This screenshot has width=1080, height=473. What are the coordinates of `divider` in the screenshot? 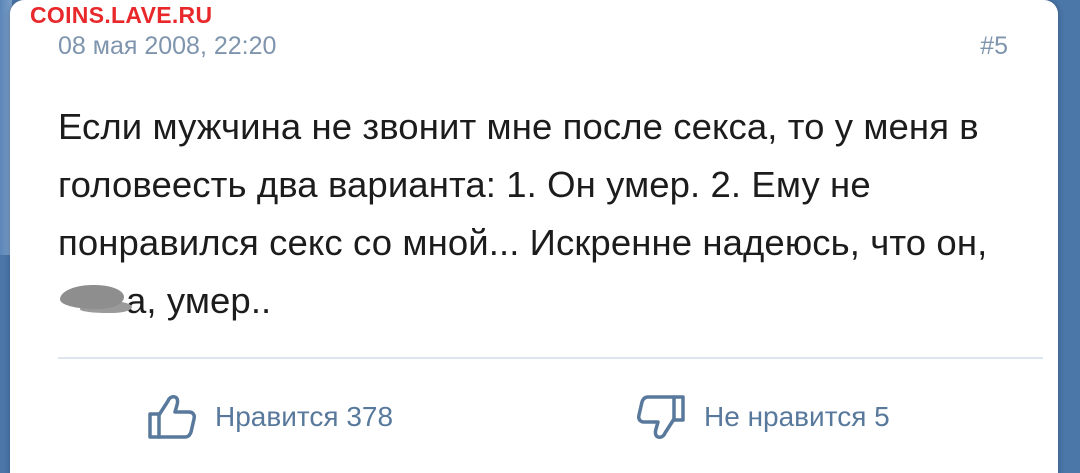 It's located at (550, 358).